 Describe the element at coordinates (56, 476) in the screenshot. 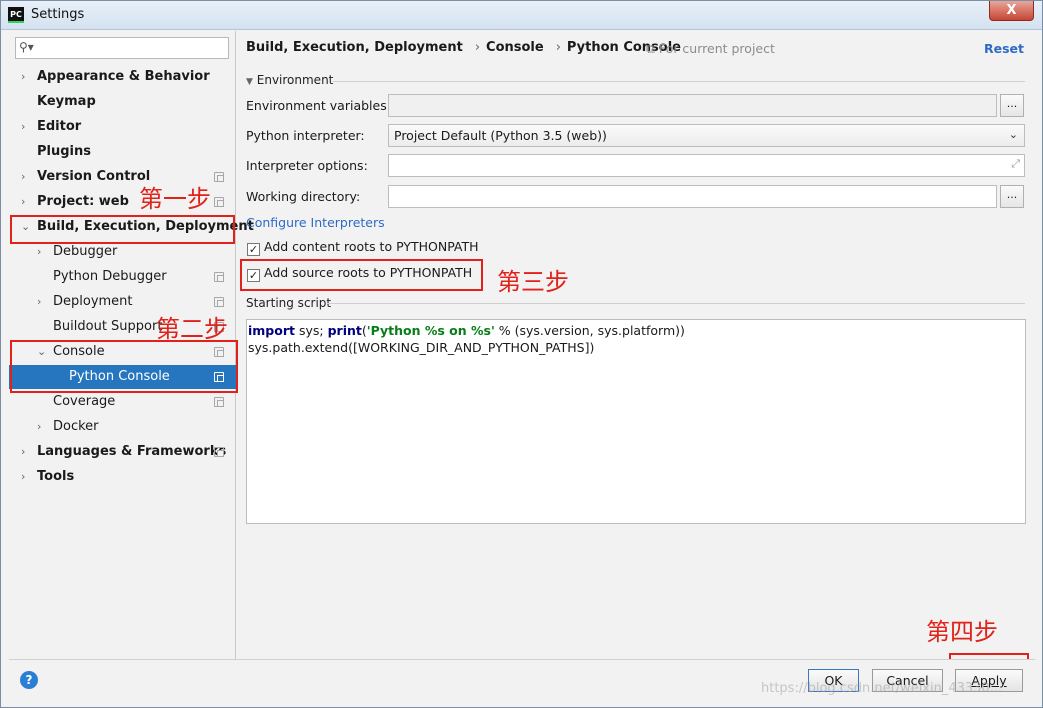

I see `sidebar-item-label: Tools` at that location.